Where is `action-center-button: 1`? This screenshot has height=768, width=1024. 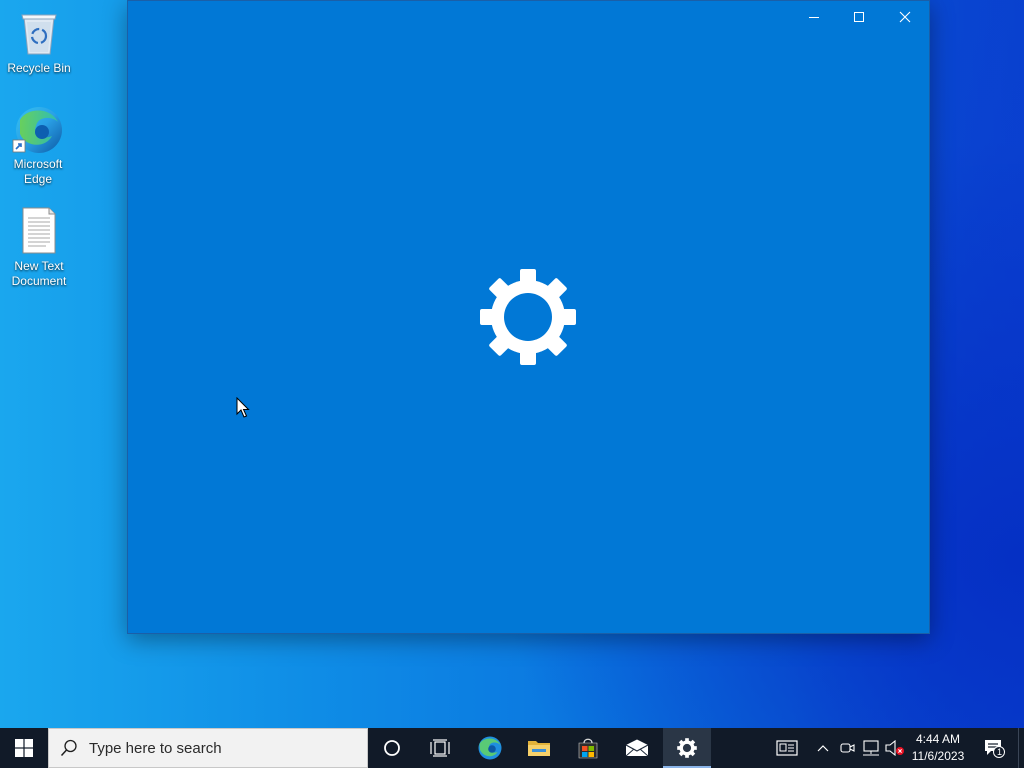
action-center-button: 1 is located at coordinates (994, 748).